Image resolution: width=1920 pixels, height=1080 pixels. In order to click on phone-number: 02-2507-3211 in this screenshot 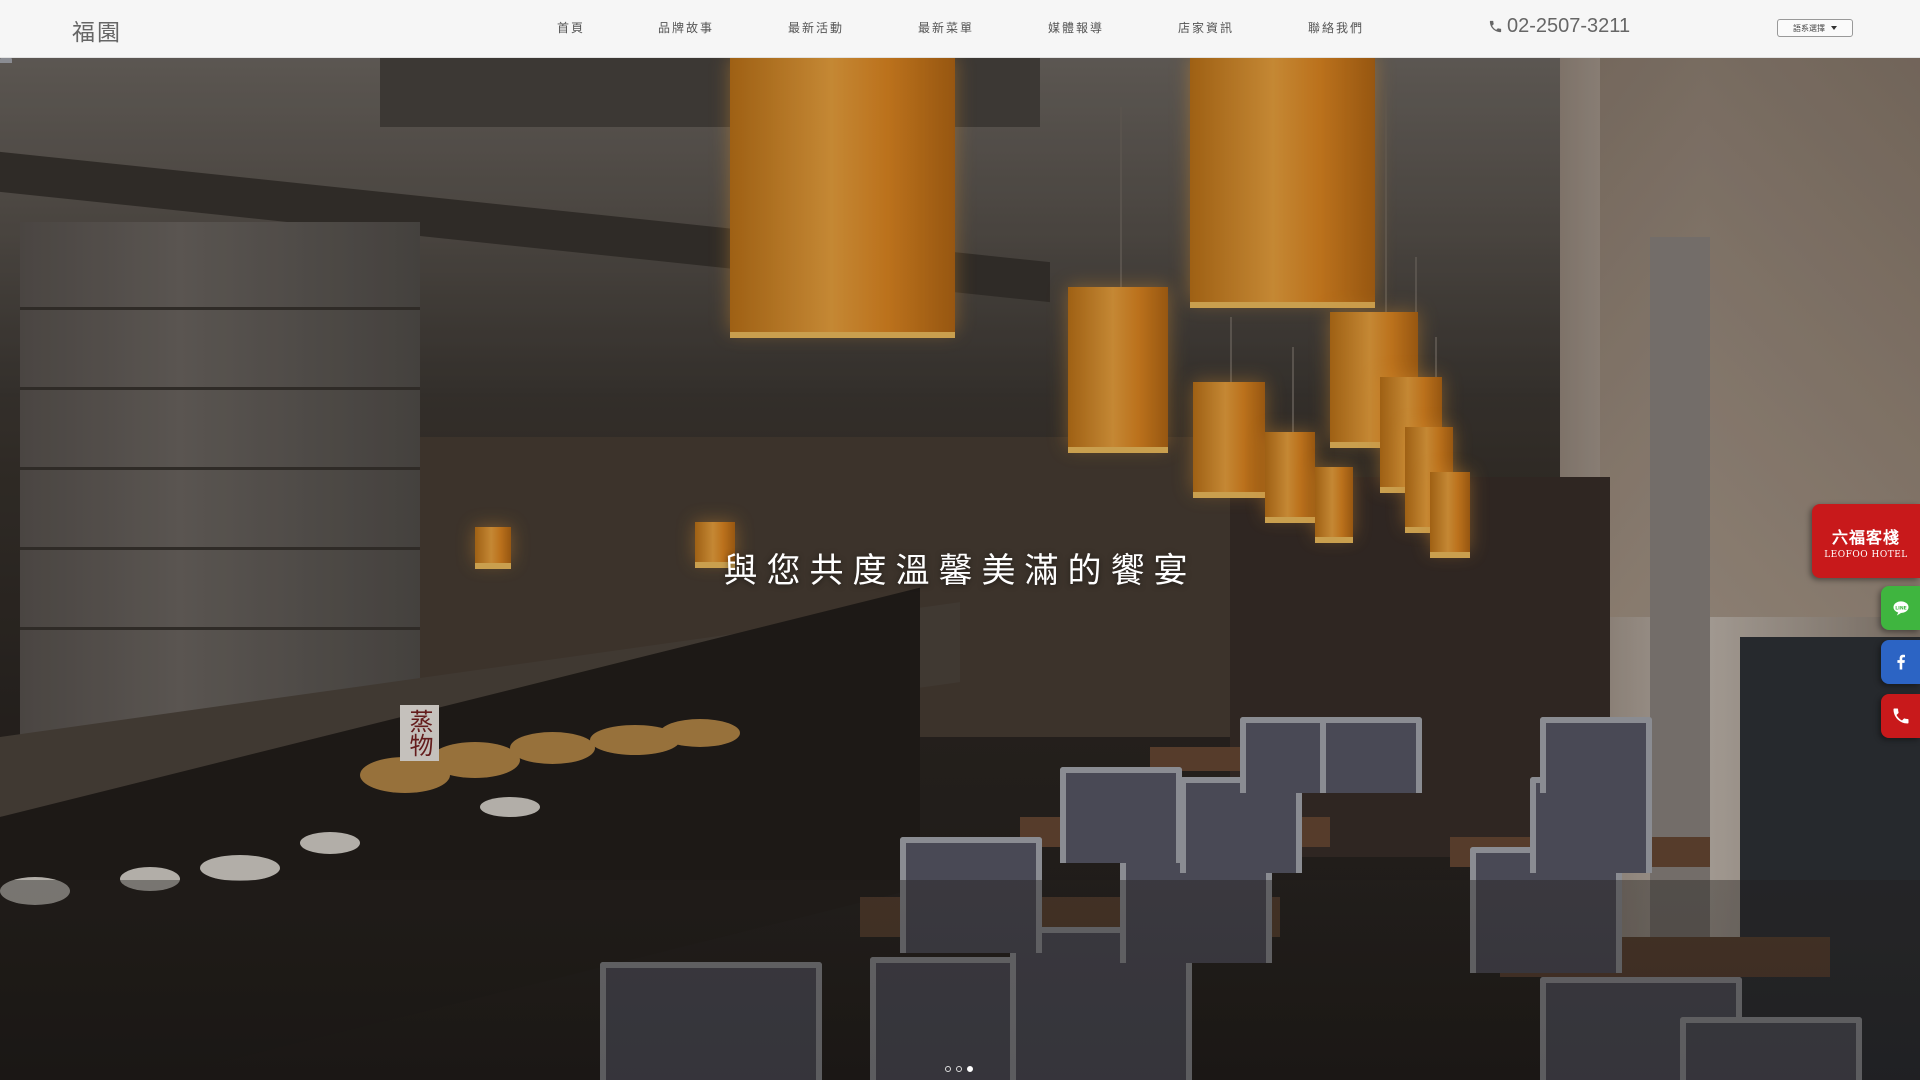, I will do `click(1569, 26)`.